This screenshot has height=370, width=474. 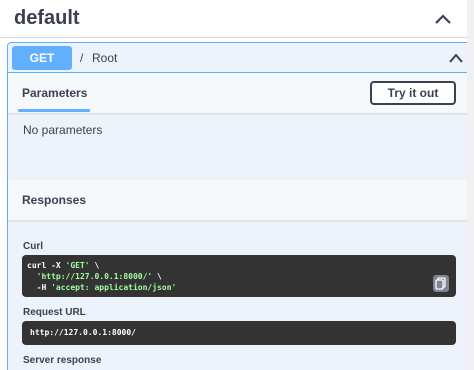 What do you see at coordinates (237, 19) in the screenshot?
I see `tag-section-header: default` at bounding box center [237, 19].